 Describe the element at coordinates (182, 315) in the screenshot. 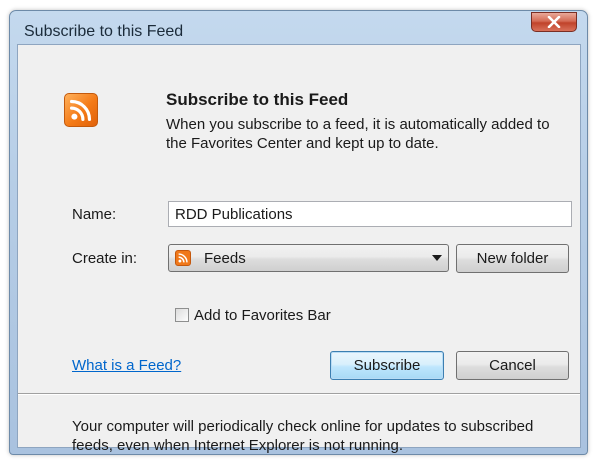

I see `add-to-favorites-checkbox` at that location.